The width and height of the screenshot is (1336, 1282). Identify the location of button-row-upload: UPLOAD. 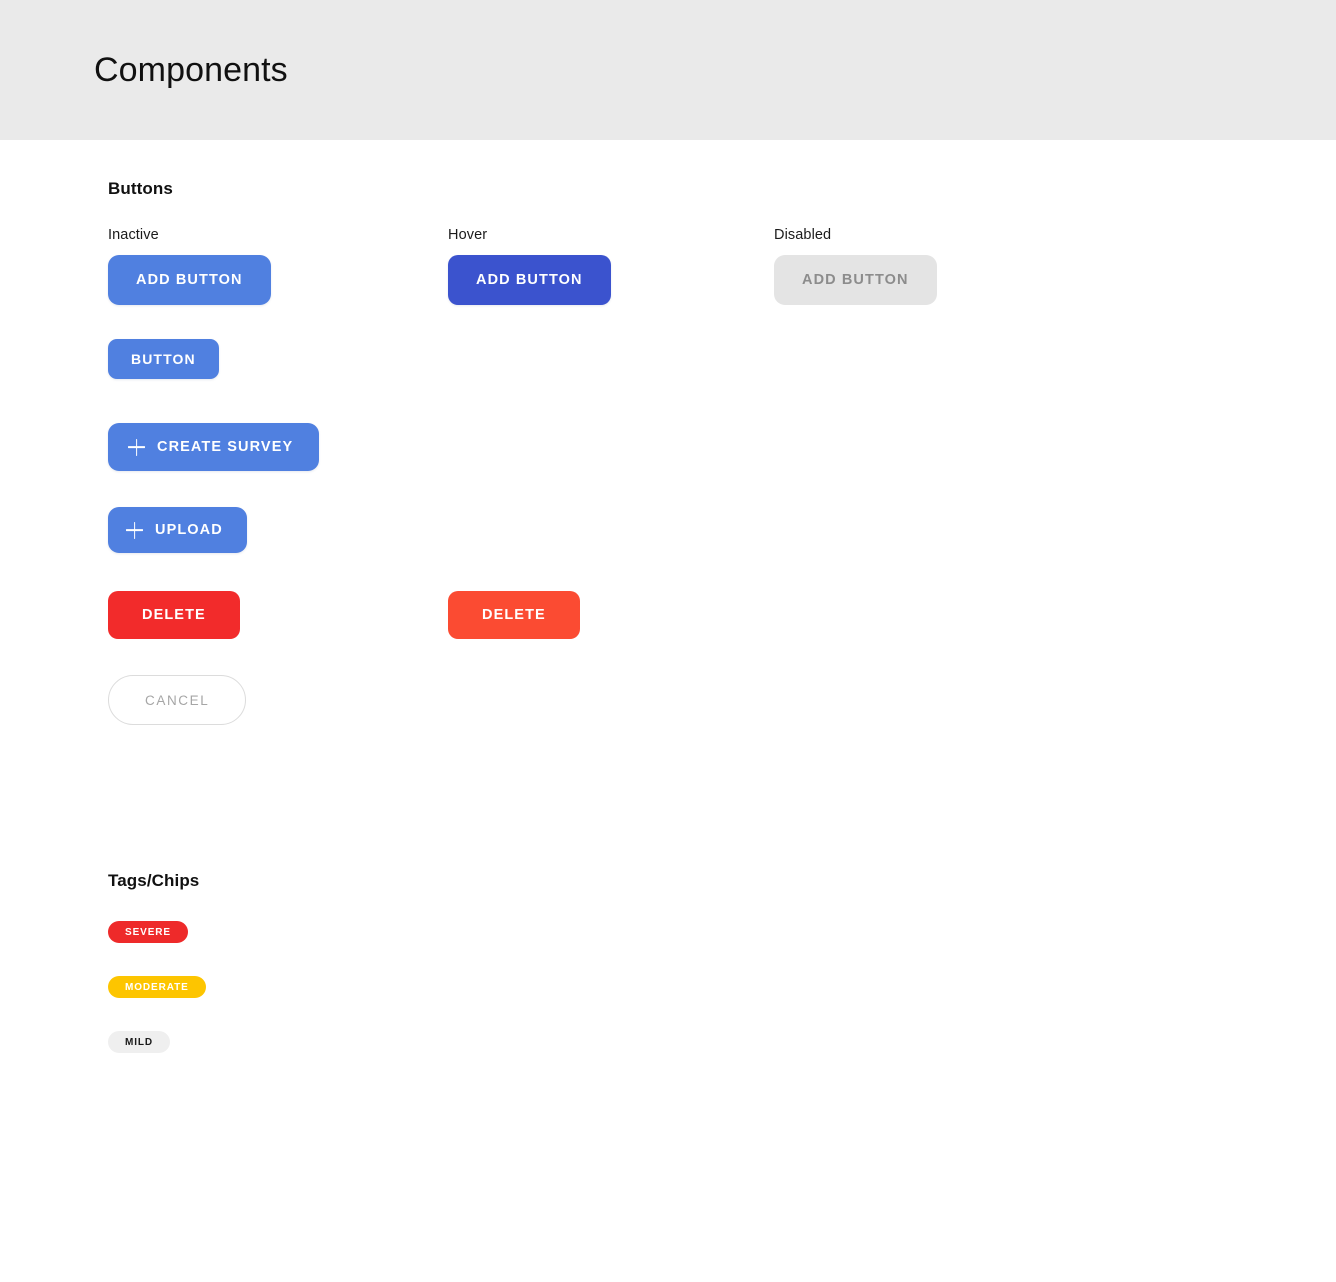
(722, 549).